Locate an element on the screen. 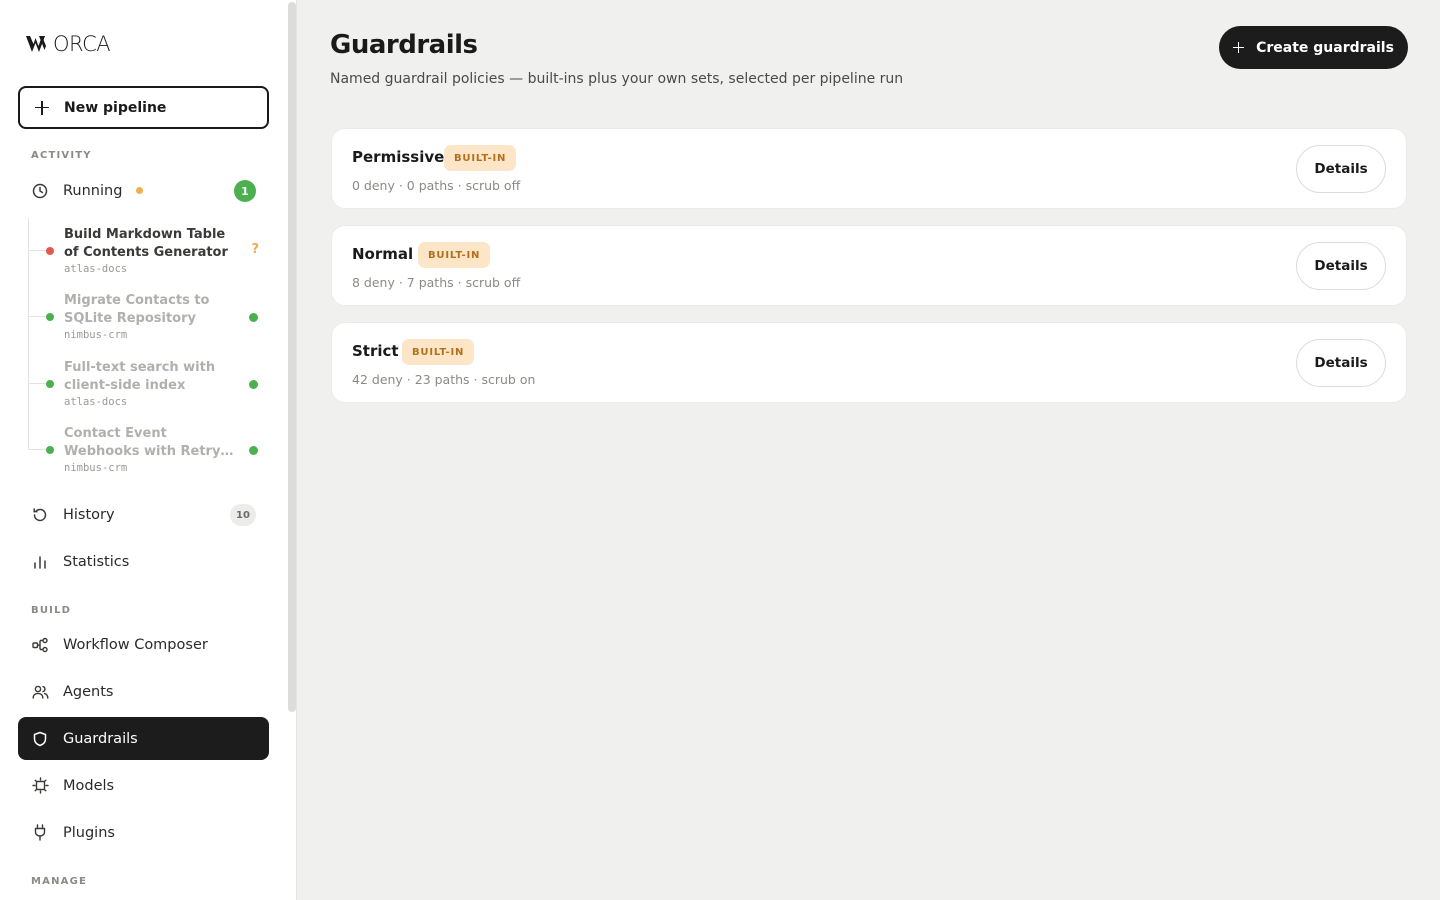 Image resolution: width=1440 pixels, height=900 pixels. sidebar-item-label: Running is located at coordinates (93, 190).